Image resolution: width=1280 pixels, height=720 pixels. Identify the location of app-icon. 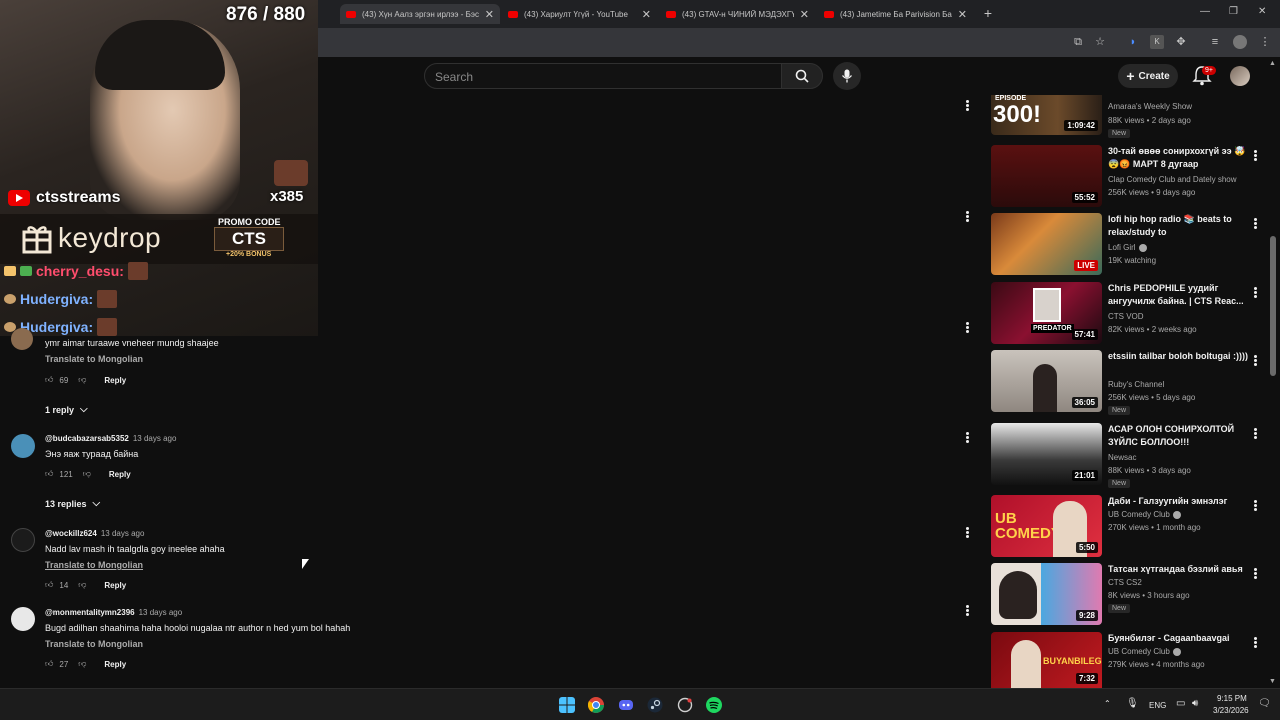
(685, 705).